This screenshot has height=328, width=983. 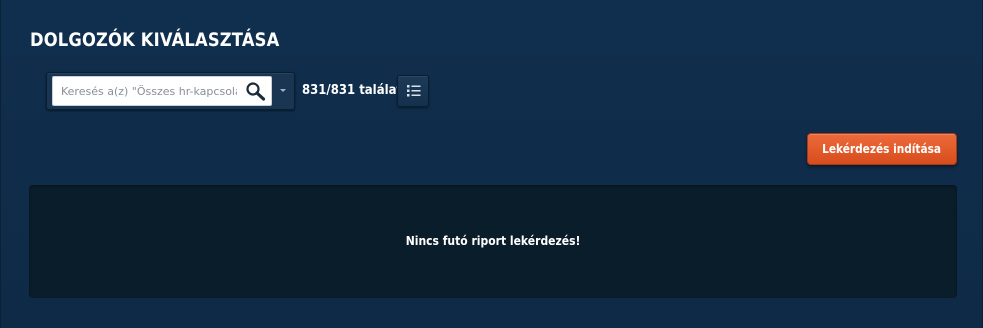 I want to click on search-box, so click(x=170, y=91).